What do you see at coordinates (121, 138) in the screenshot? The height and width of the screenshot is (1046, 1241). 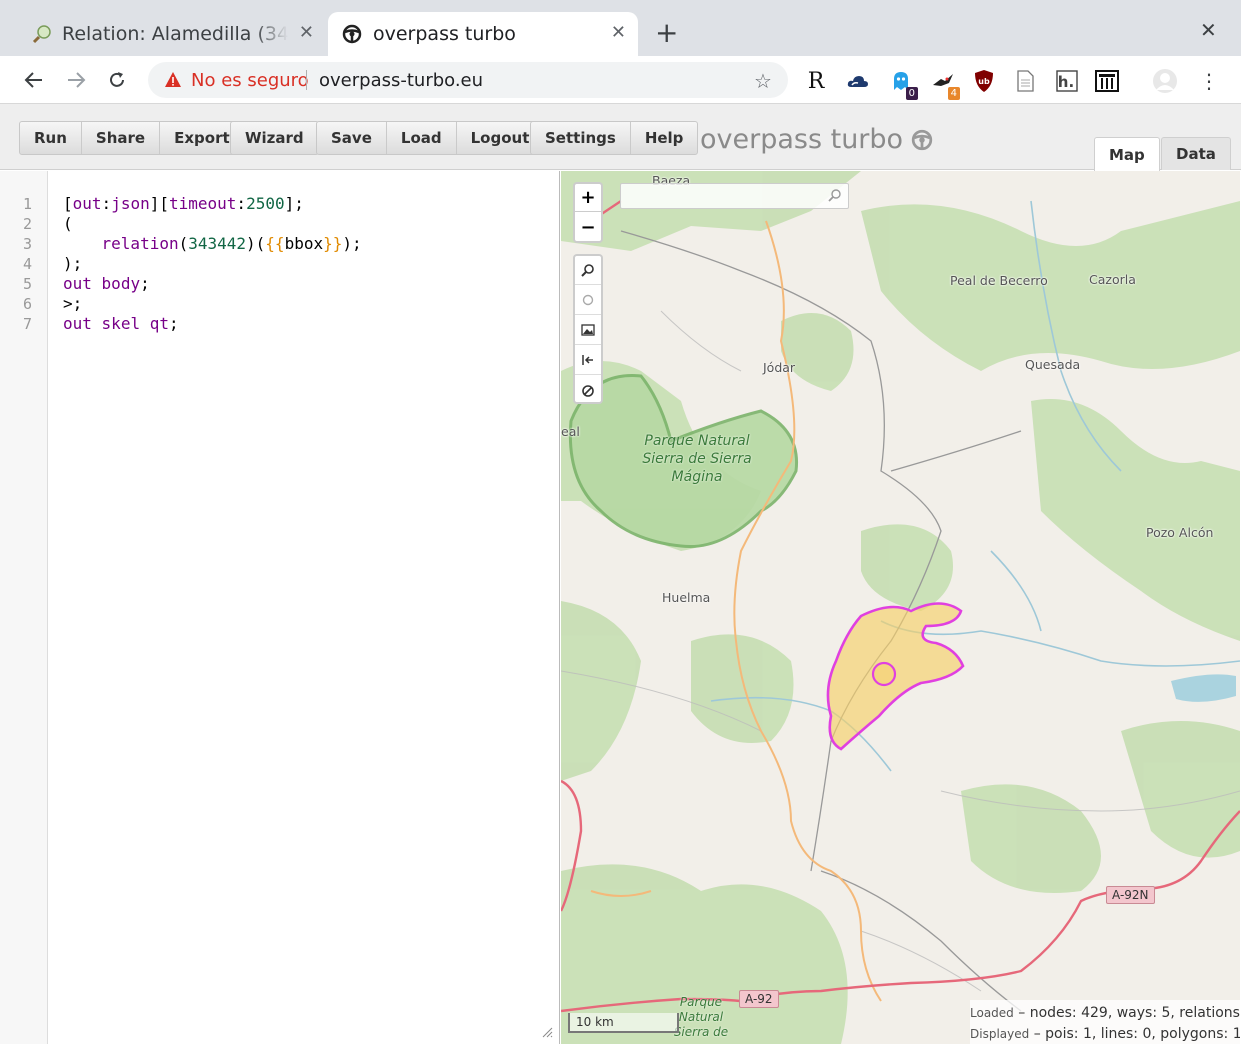 I see `share-button: Share` at bounding box center [121, 138].